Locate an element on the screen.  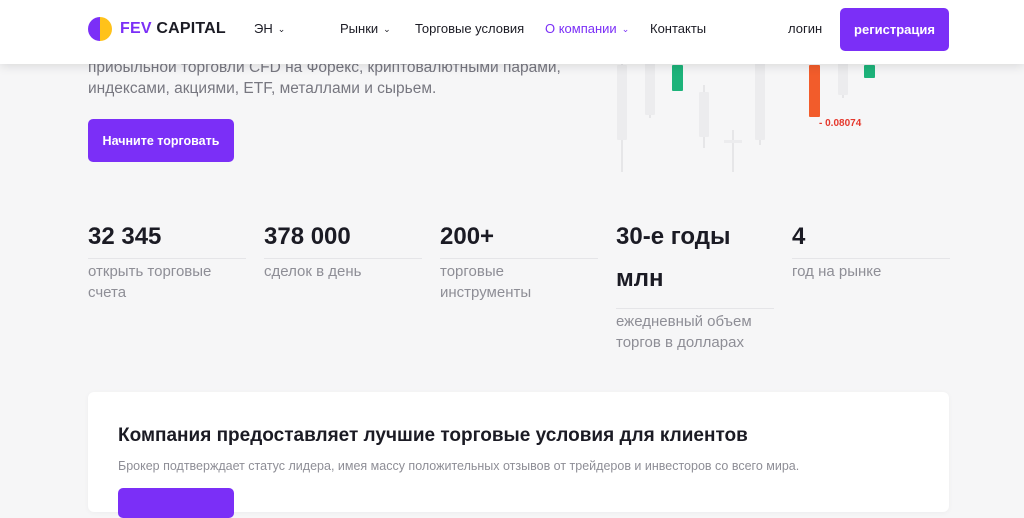
logo-text: FEV CAPITAL is located at coordinates (173, 28).